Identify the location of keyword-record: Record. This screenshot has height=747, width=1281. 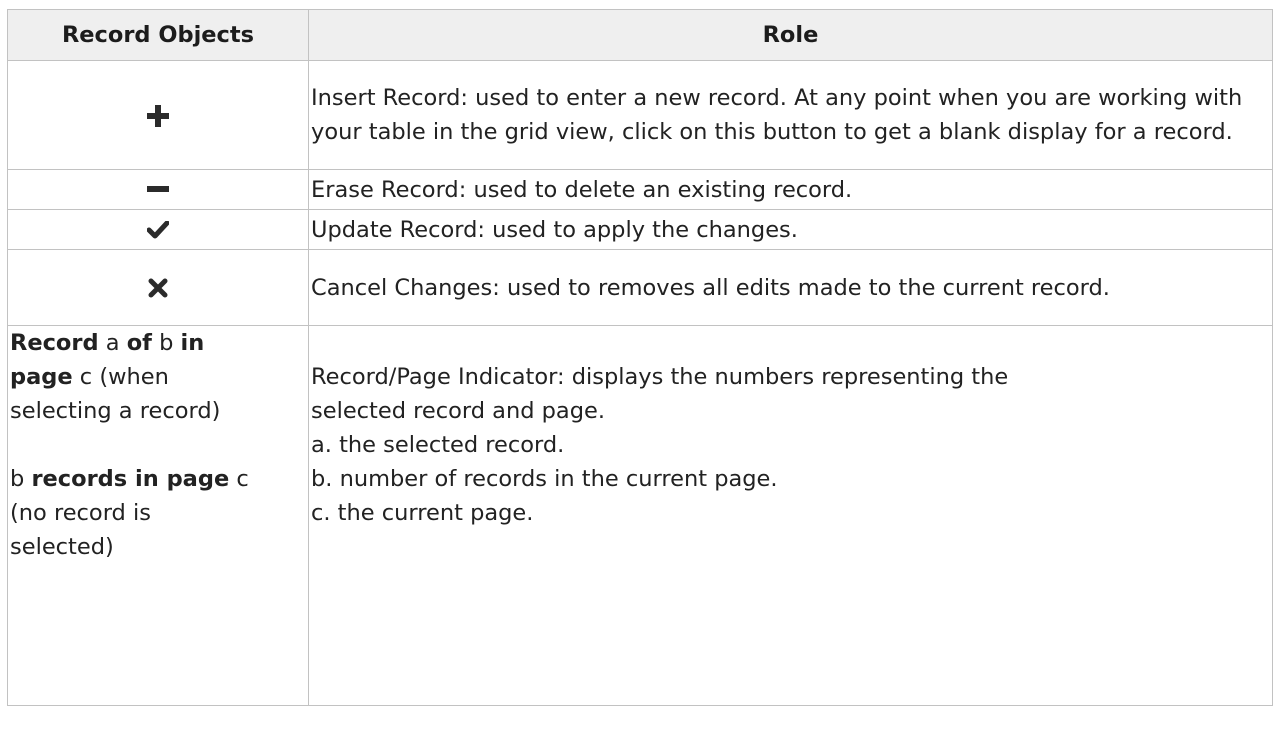
(54, 343).